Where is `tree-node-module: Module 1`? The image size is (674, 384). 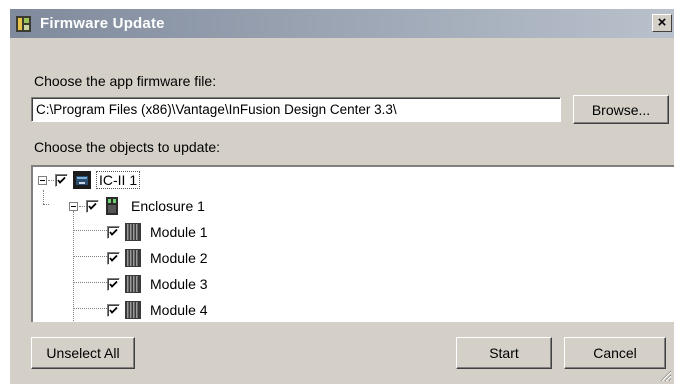
tree-node-module: Module 1 is located at coordinates (157, 232).